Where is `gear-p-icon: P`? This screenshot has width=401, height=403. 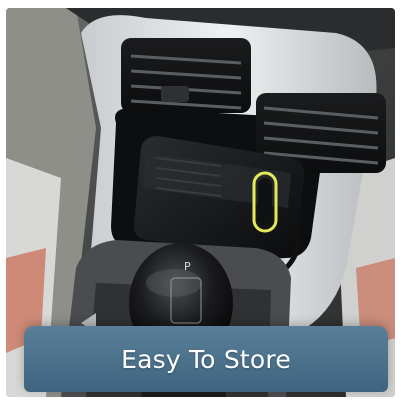
gear-p-icon: P is located at coordinates (187, 266).